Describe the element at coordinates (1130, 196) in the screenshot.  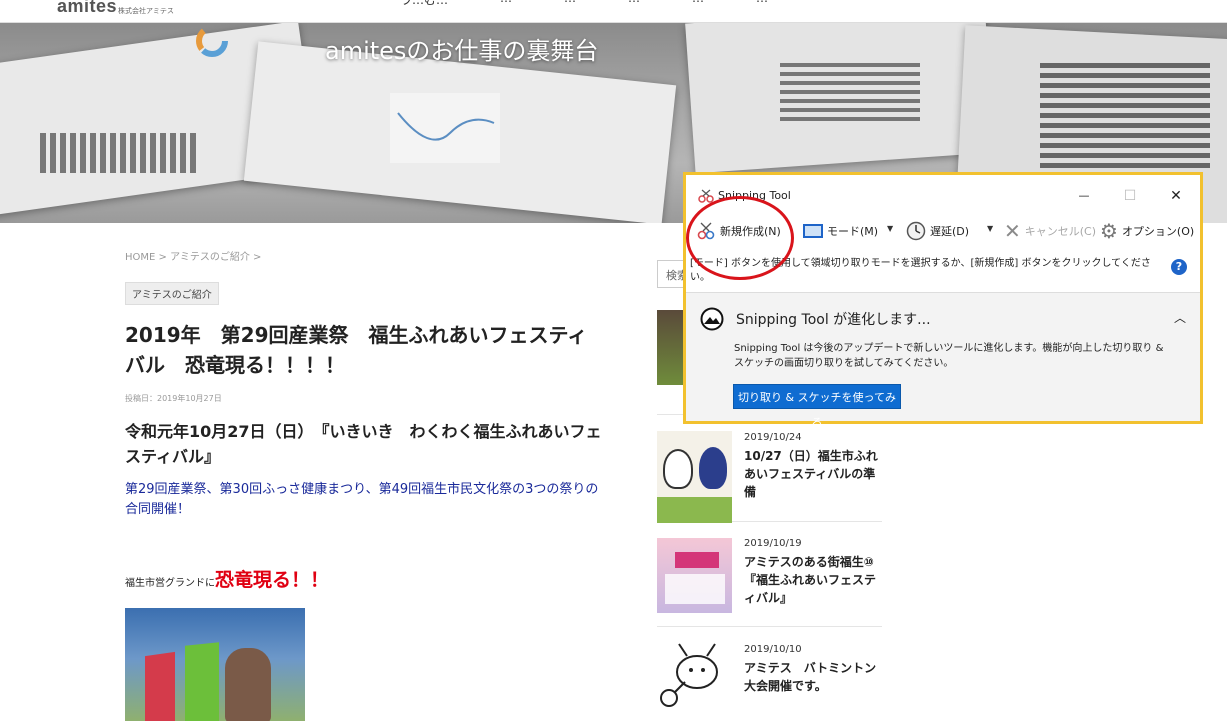
I see `maximize-button: ☐` at that location.